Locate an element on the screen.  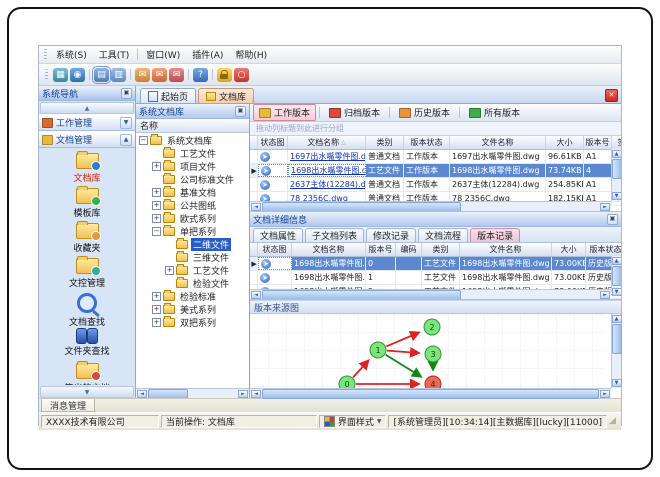
folder-window-icon: ▤ is located at coordinates (101, 74).